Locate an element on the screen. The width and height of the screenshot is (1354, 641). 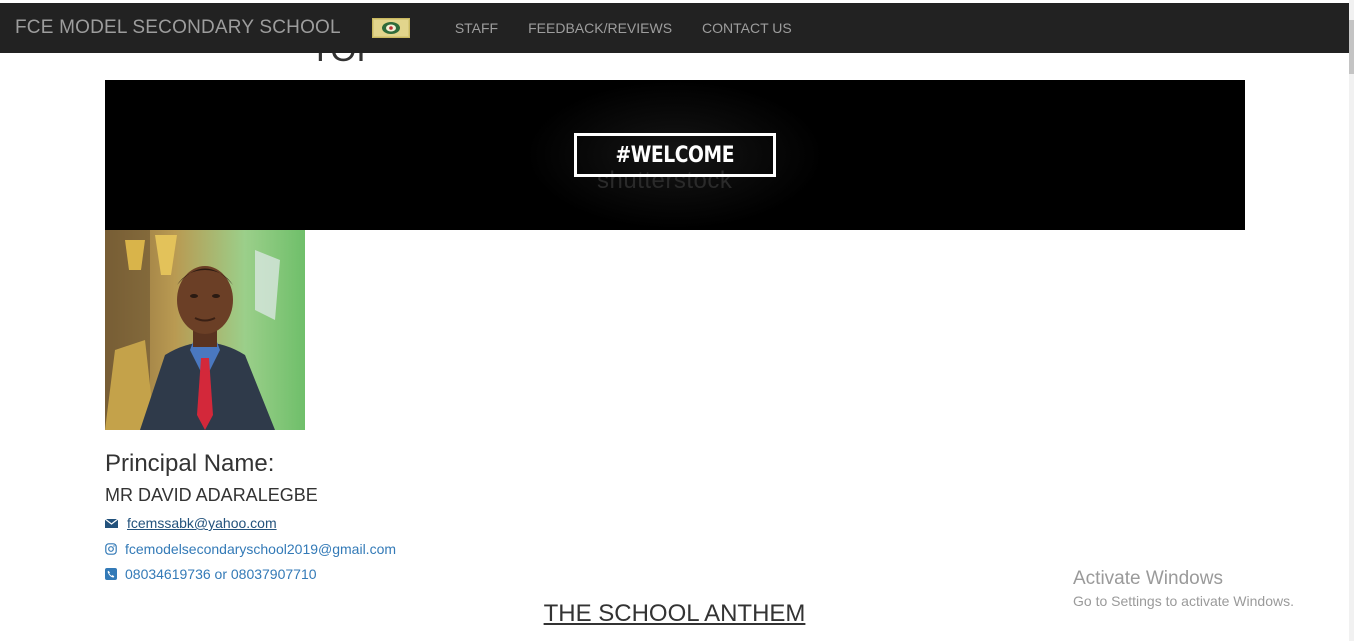
activate-windows-subtitle: Go to Settings to activate Windows. is located at coordinates (1183, 601).